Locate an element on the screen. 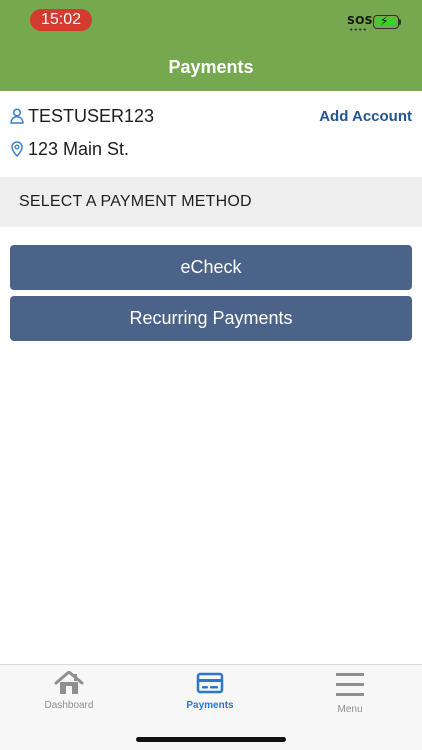 This screenshot has width=422, height=750. home-indicator is located at coordinates (211, 739).